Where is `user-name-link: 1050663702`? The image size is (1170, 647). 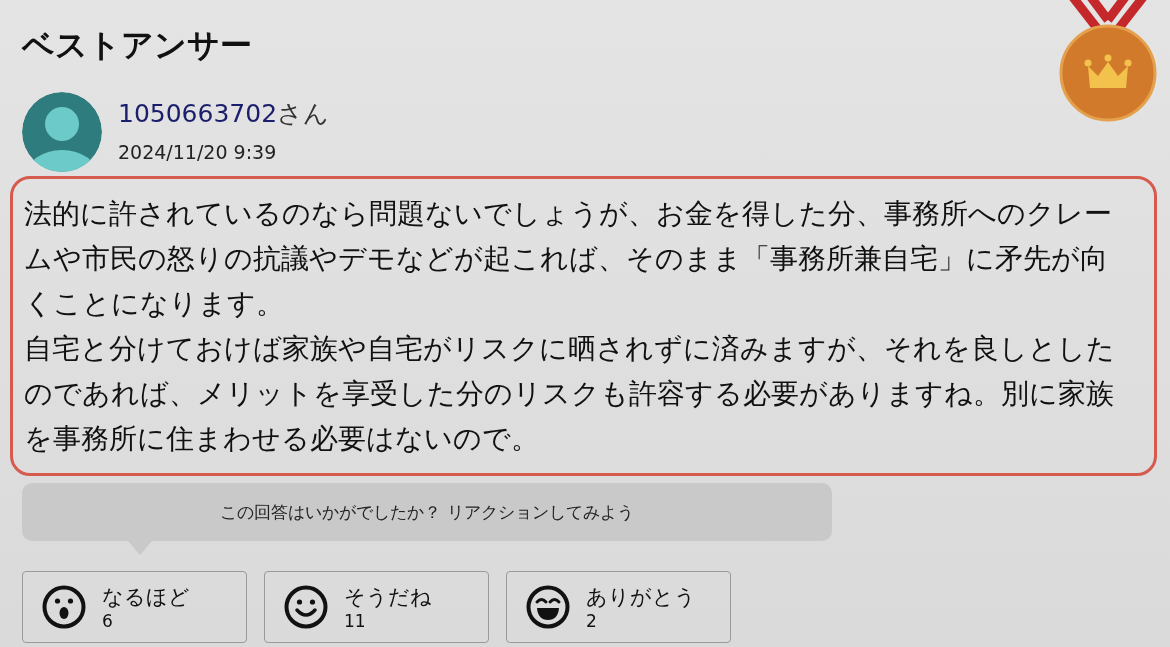 user-name-link: 1050663702 is located at coordinates (198, 114).